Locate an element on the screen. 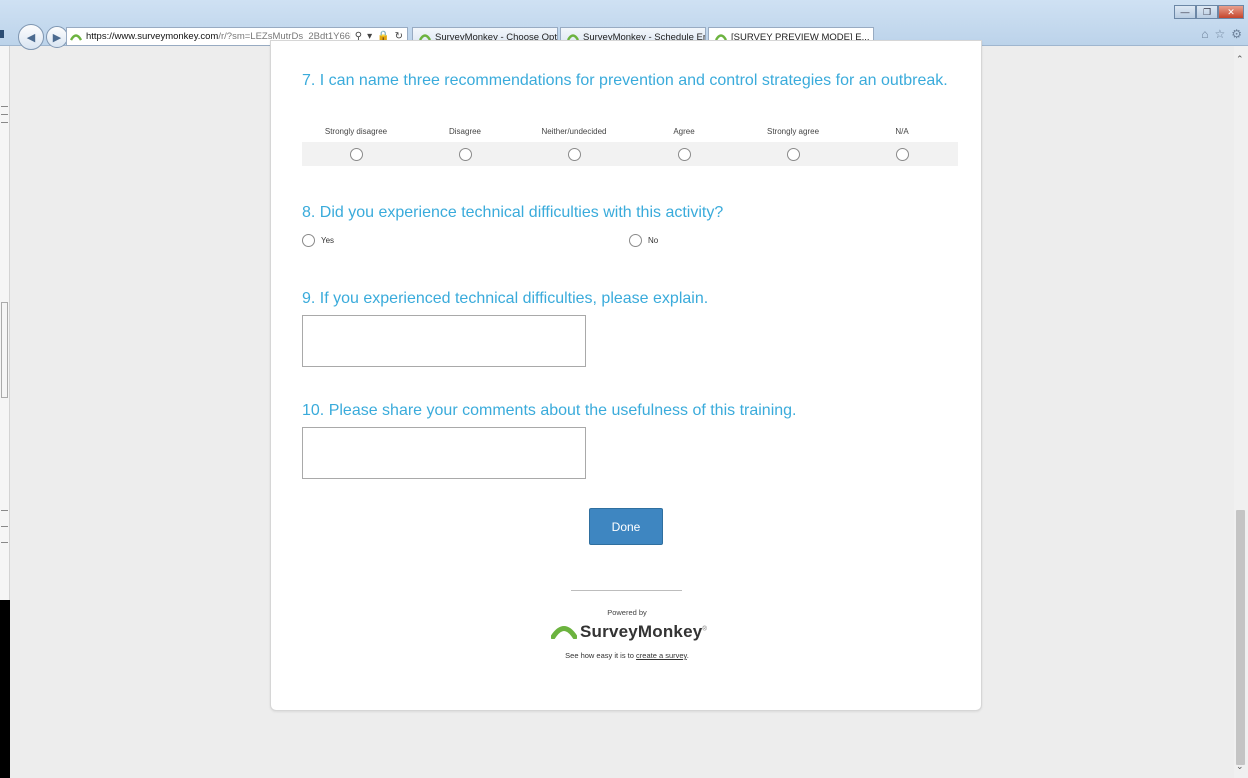 The image size is (1248, 778). column-label: Disagree is located at coordinates (464, 131).